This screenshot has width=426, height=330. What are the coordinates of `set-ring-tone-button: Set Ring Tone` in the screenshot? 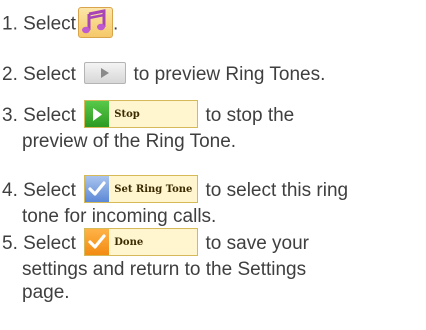 It's located at (141, 189).